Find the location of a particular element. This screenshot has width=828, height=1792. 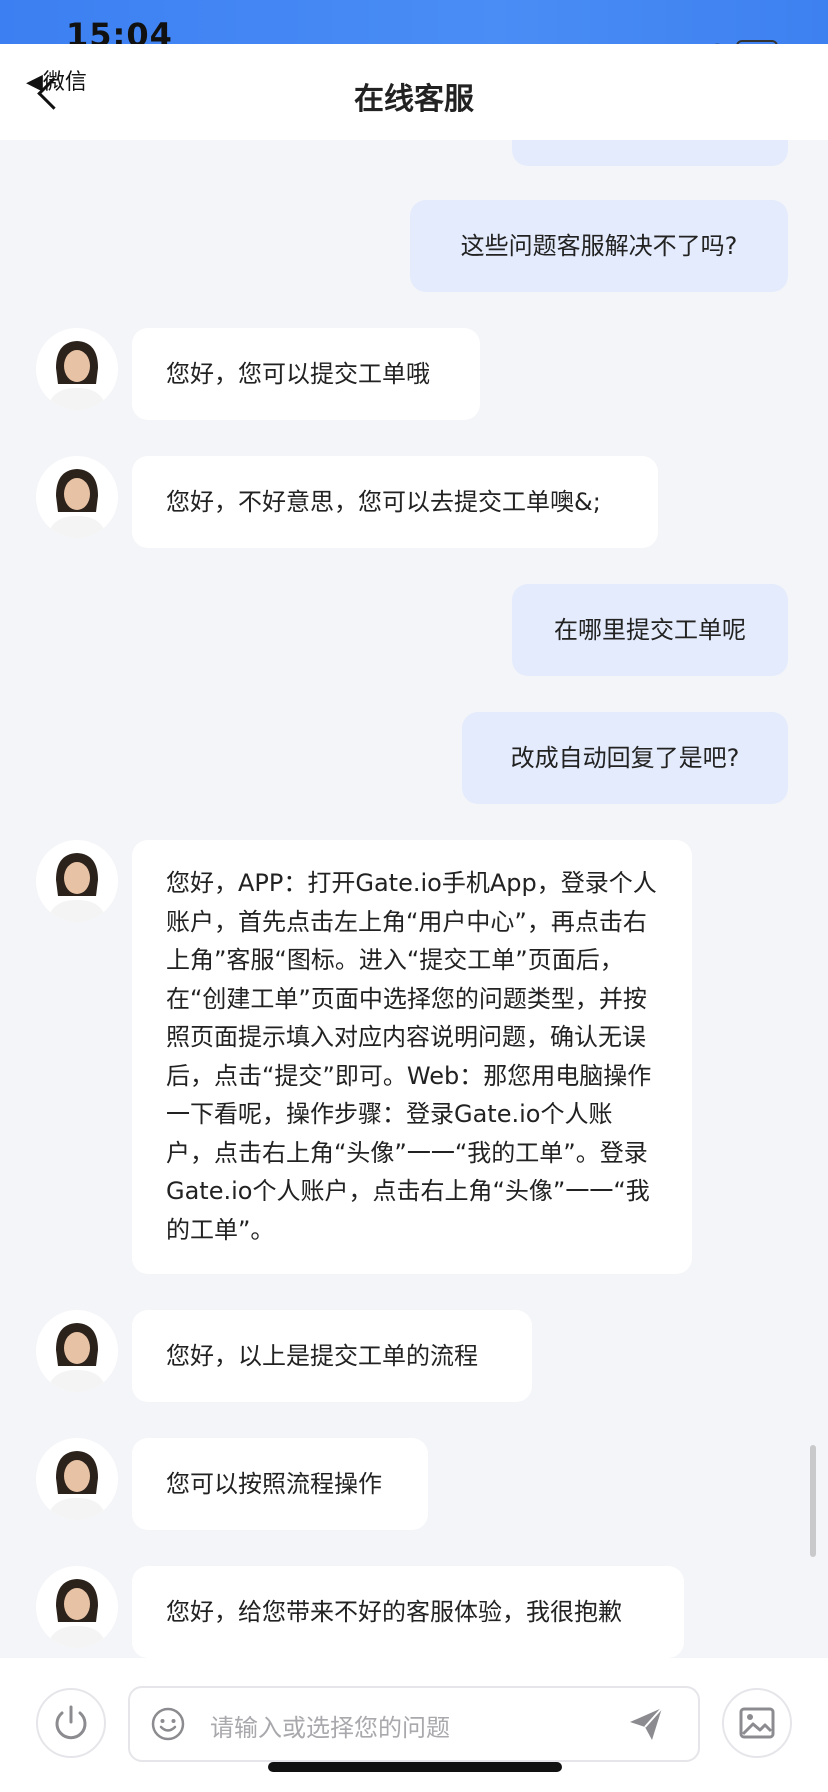

power-icon is located at coordinates (71, 1722).